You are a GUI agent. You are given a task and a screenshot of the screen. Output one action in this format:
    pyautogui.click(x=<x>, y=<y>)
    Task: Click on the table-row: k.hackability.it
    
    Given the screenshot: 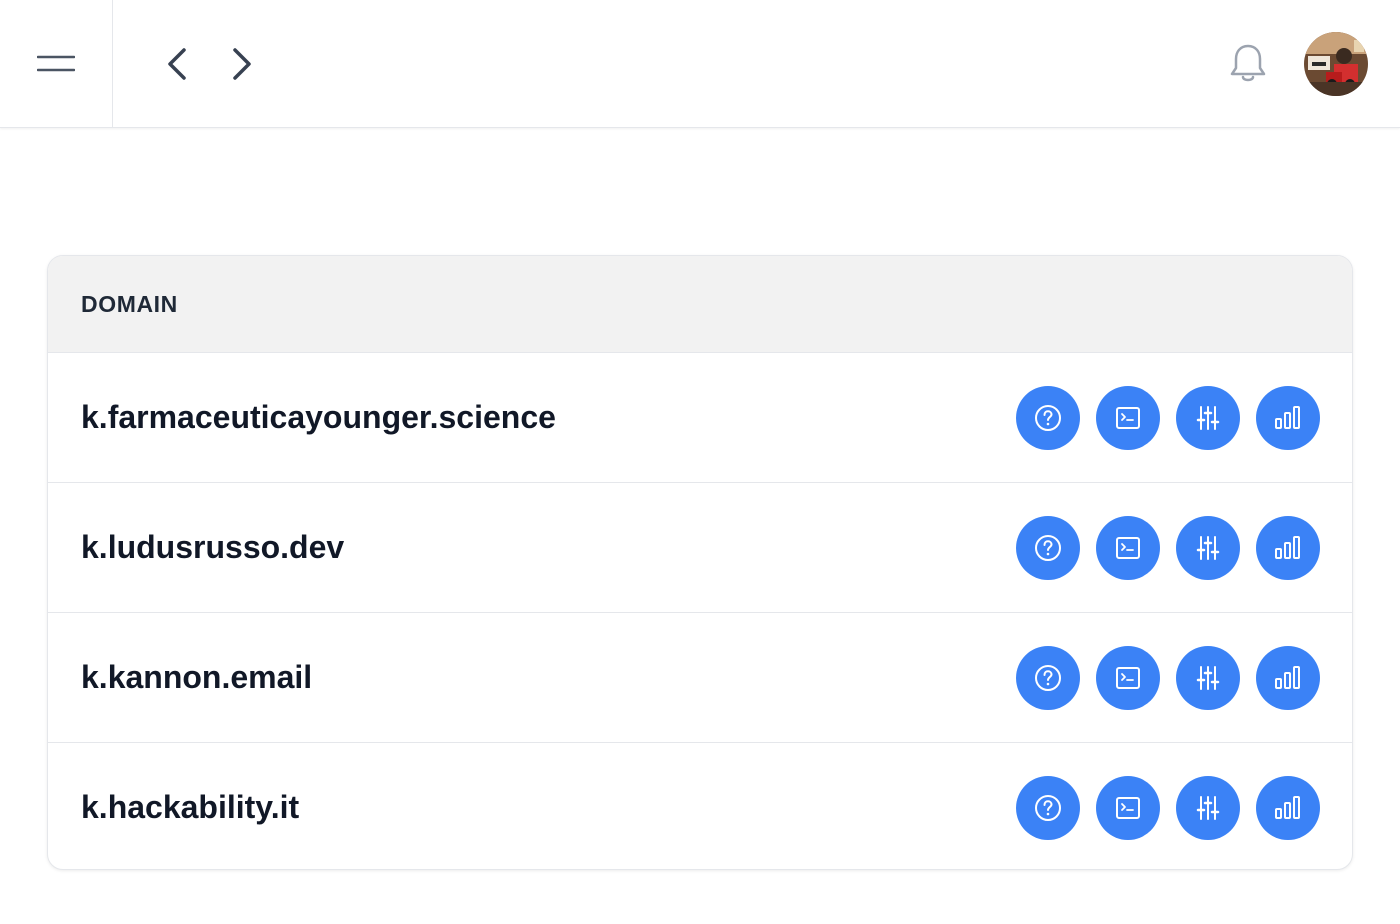 What is the action you would take?
    pyautogui.click(x=700, y=805)
    